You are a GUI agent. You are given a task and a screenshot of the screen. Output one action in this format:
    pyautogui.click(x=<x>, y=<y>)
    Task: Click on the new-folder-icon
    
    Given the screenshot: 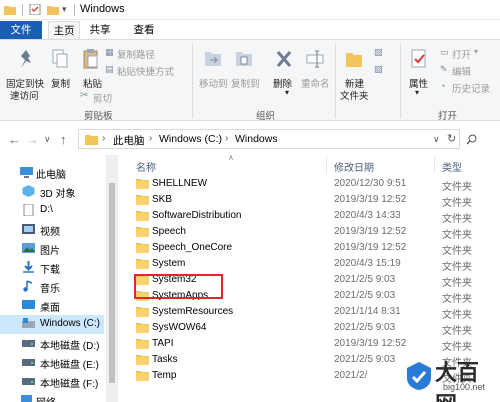 What is the action you would take?
    pyautogui.click(x=354, y=59)
    